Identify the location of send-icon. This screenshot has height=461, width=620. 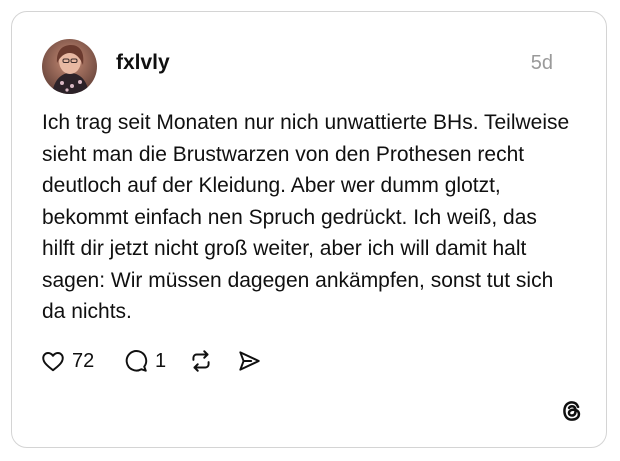
(249, 361).